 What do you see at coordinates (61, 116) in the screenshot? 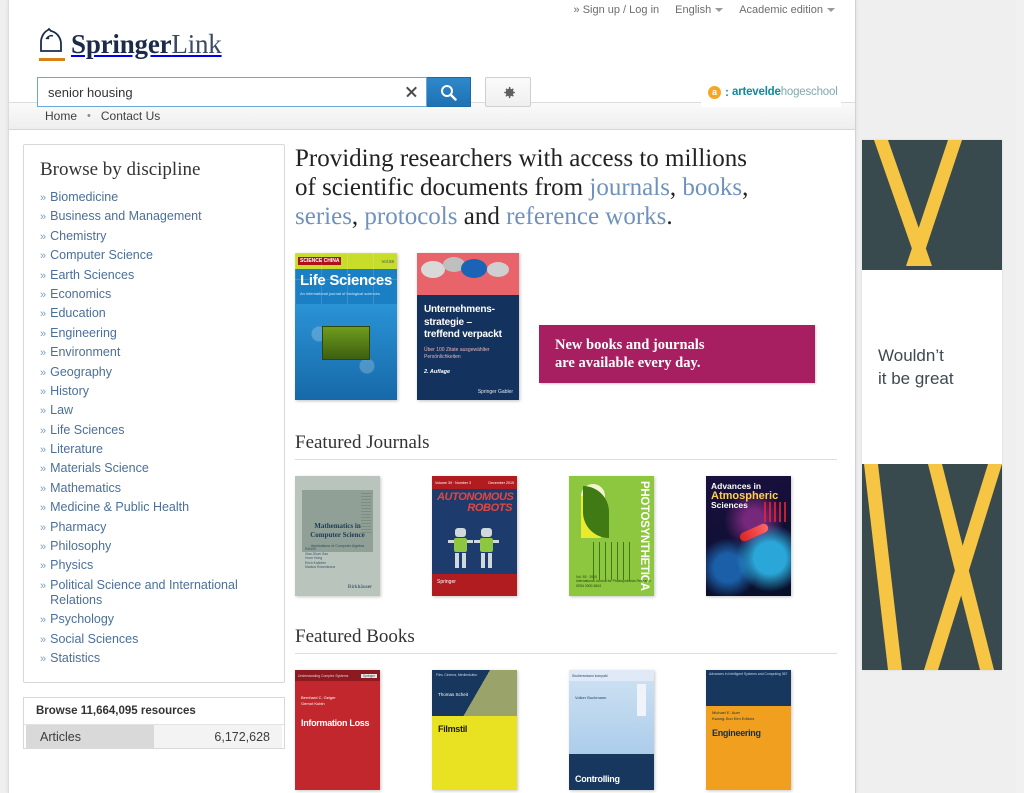
I see `nav-item-home: Home` at bounding box center [61, 116].